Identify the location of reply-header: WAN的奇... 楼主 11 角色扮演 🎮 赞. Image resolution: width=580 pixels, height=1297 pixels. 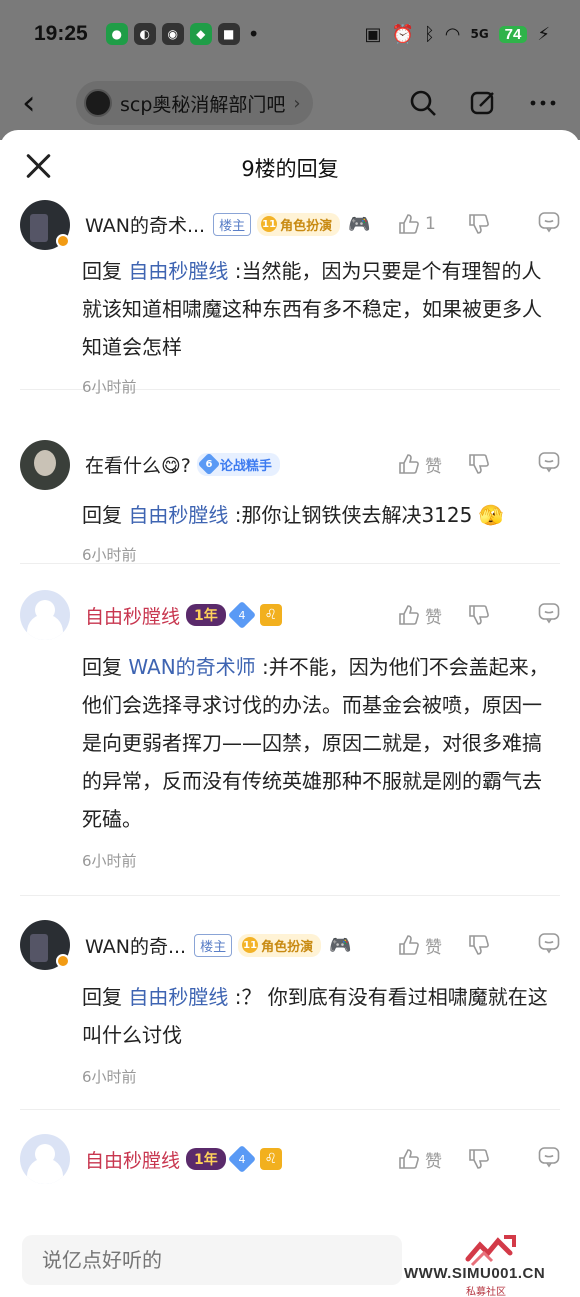
(322, 945).